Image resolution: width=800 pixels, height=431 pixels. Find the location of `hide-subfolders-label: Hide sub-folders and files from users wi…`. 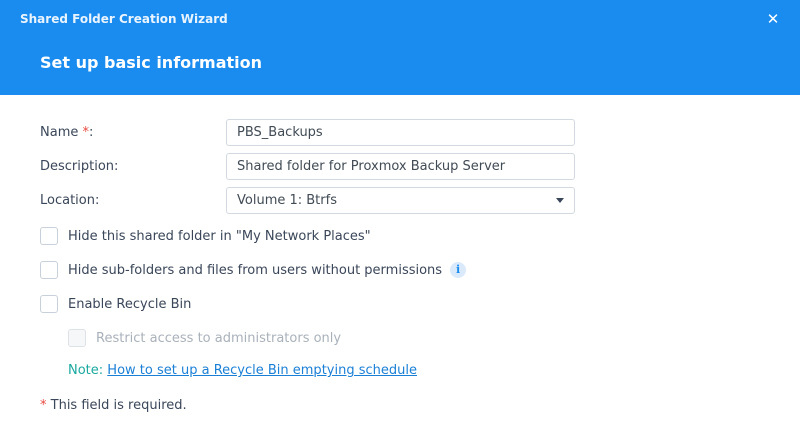

hide-subfolders-label: Hide sub-folders and files from users wi… is located at coordinates (255, 270).